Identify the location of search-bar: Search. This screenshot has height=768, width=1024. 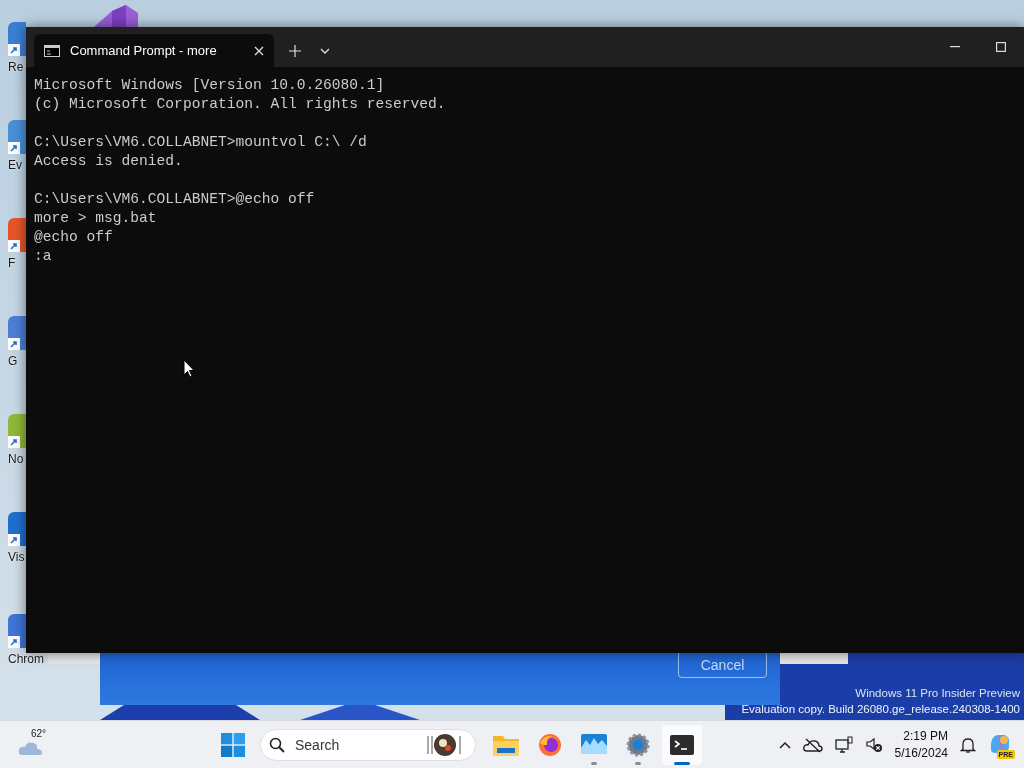
(368, 745).